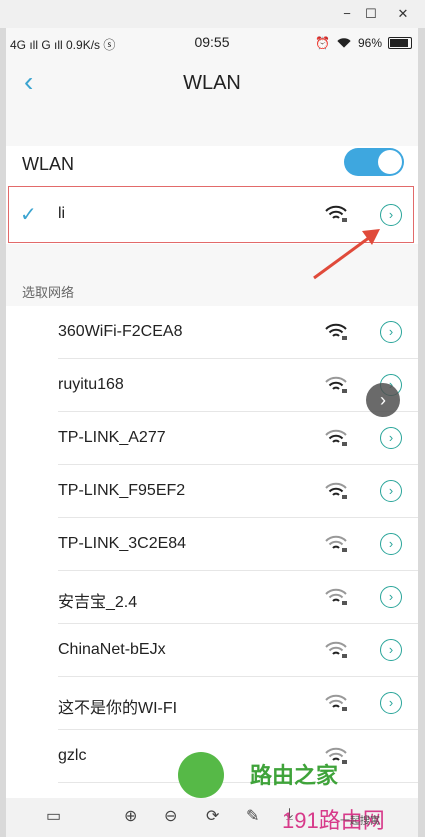 The width and height of the screenshot is (425, 837). What do you see at coordinates (360, 821) in the screenshot?
I see `watermark-tag: 一起搜寓` at bounding box center [360, 821].